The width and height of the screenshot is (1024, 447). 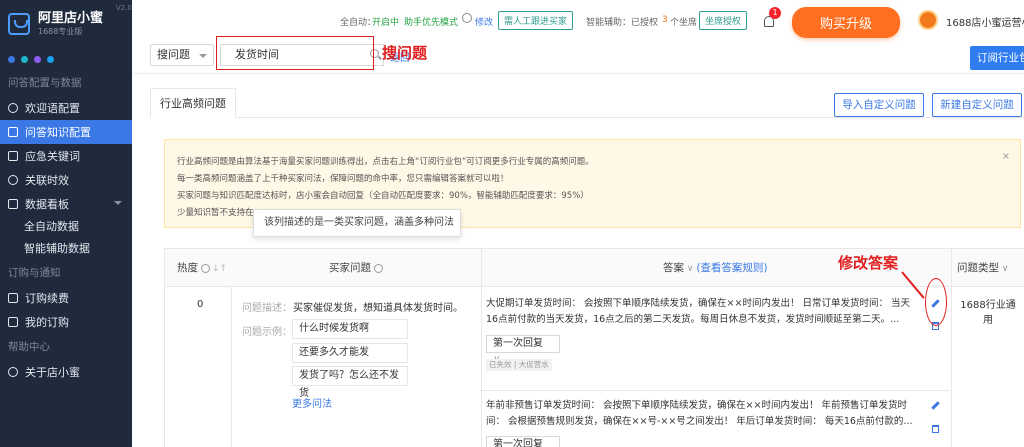 I want to click on sidebar-item-label: 应急关键词, so click(x=52, y=156).